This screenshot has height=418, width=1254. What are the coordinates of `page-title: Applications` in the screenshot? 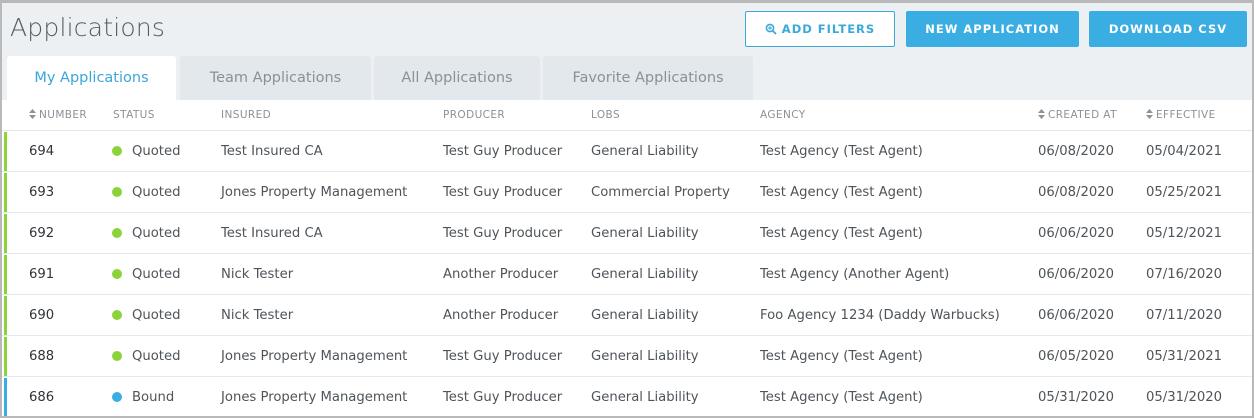 It's located at (88, 27).